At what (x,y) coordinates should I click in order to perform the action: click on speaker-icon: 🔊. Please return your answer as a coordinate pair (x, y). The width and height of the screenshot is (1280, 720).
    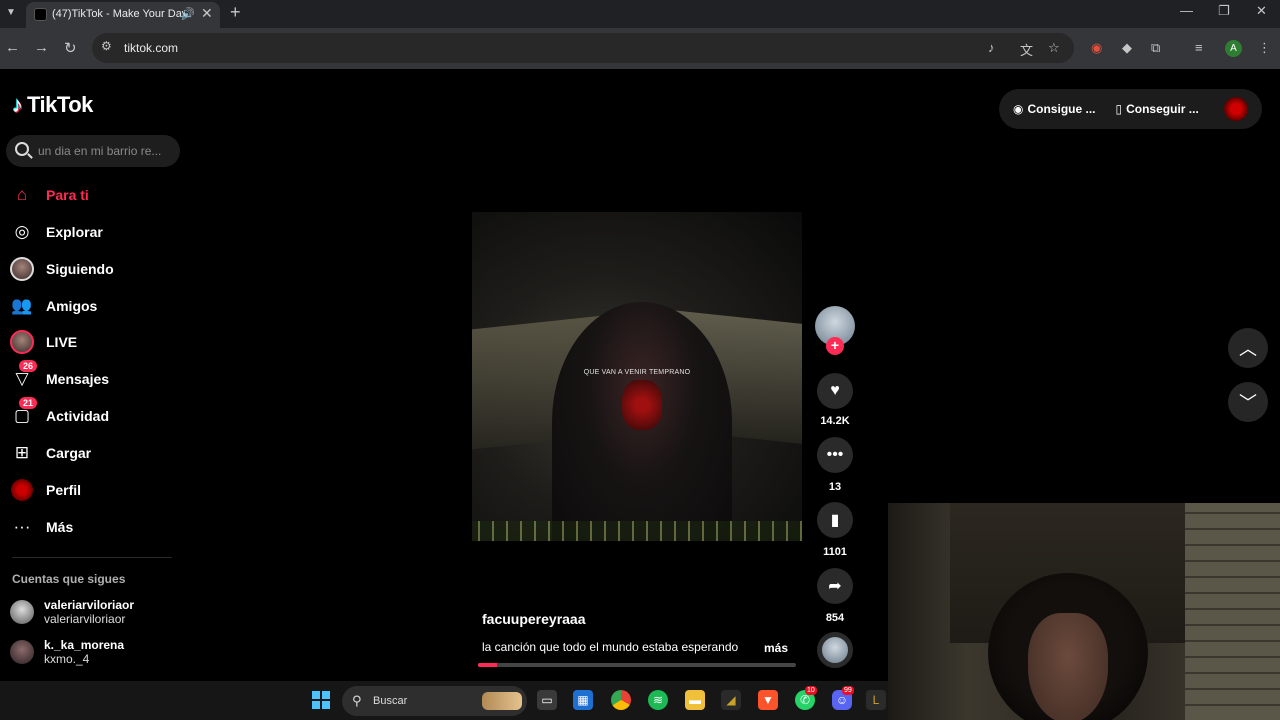
    Looking at the image, I should click on (188, 13).